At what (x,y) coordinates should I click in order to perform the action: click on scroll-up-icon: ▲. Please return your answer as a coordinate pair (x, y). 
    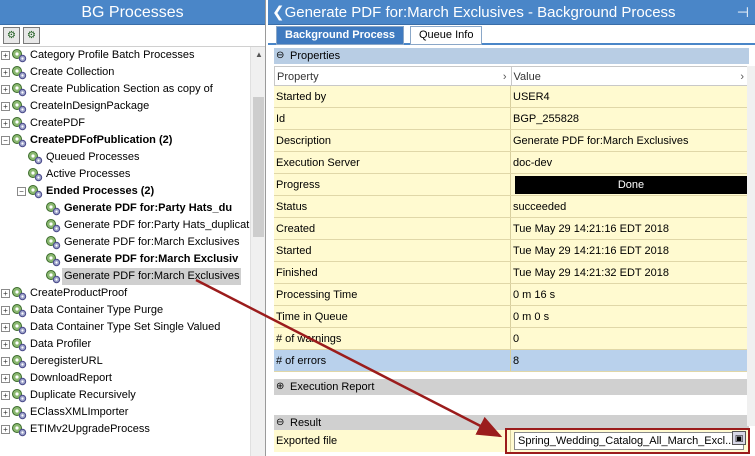
    Looking at the image, I should click on (258, 55).